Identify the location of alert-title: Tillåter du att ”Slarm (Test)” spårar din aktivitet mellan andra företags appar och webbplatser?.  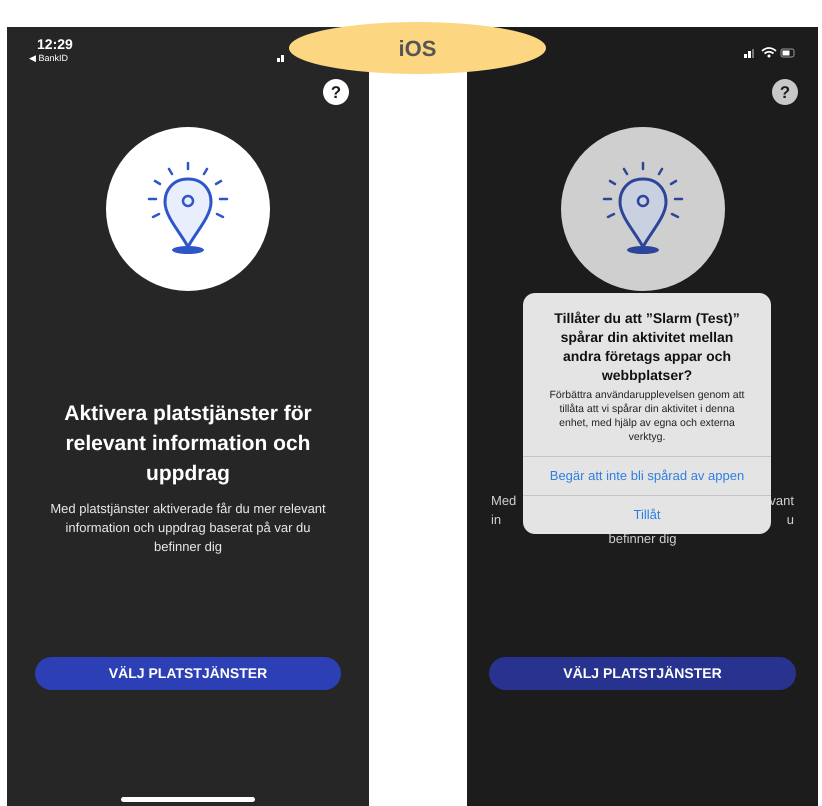
(647, 347).